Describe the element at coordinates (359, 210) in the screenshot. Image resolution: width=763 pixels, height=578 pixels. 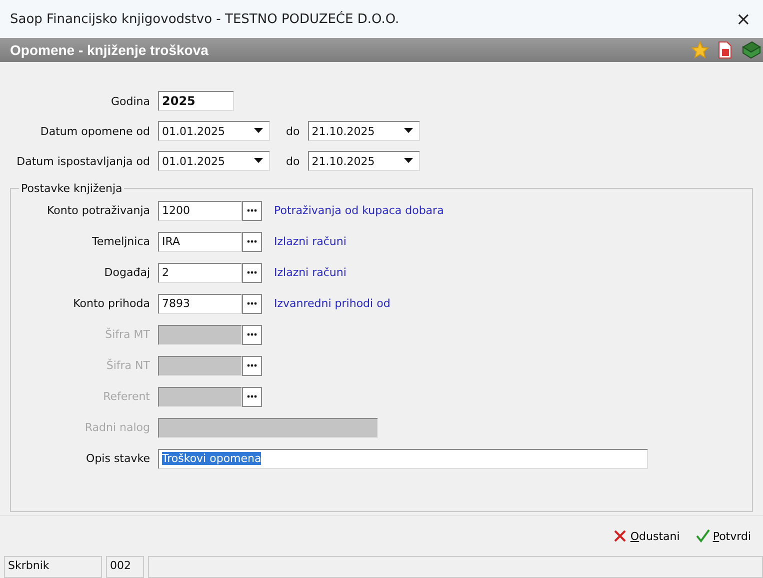
I see `account-description: Potraživanja od kupaca dobara` at that location.